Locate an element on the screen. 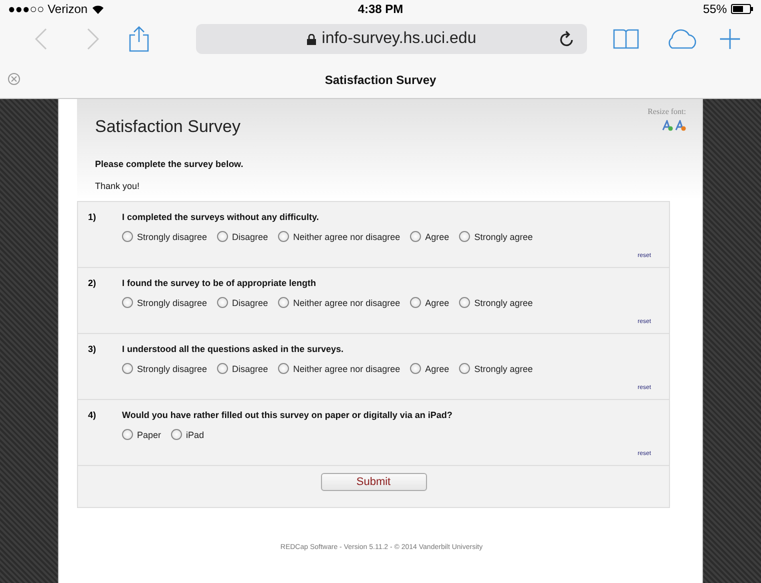 The height and width of the screenshot is (583, 761). close-icon is located at coordinates (14, 79).